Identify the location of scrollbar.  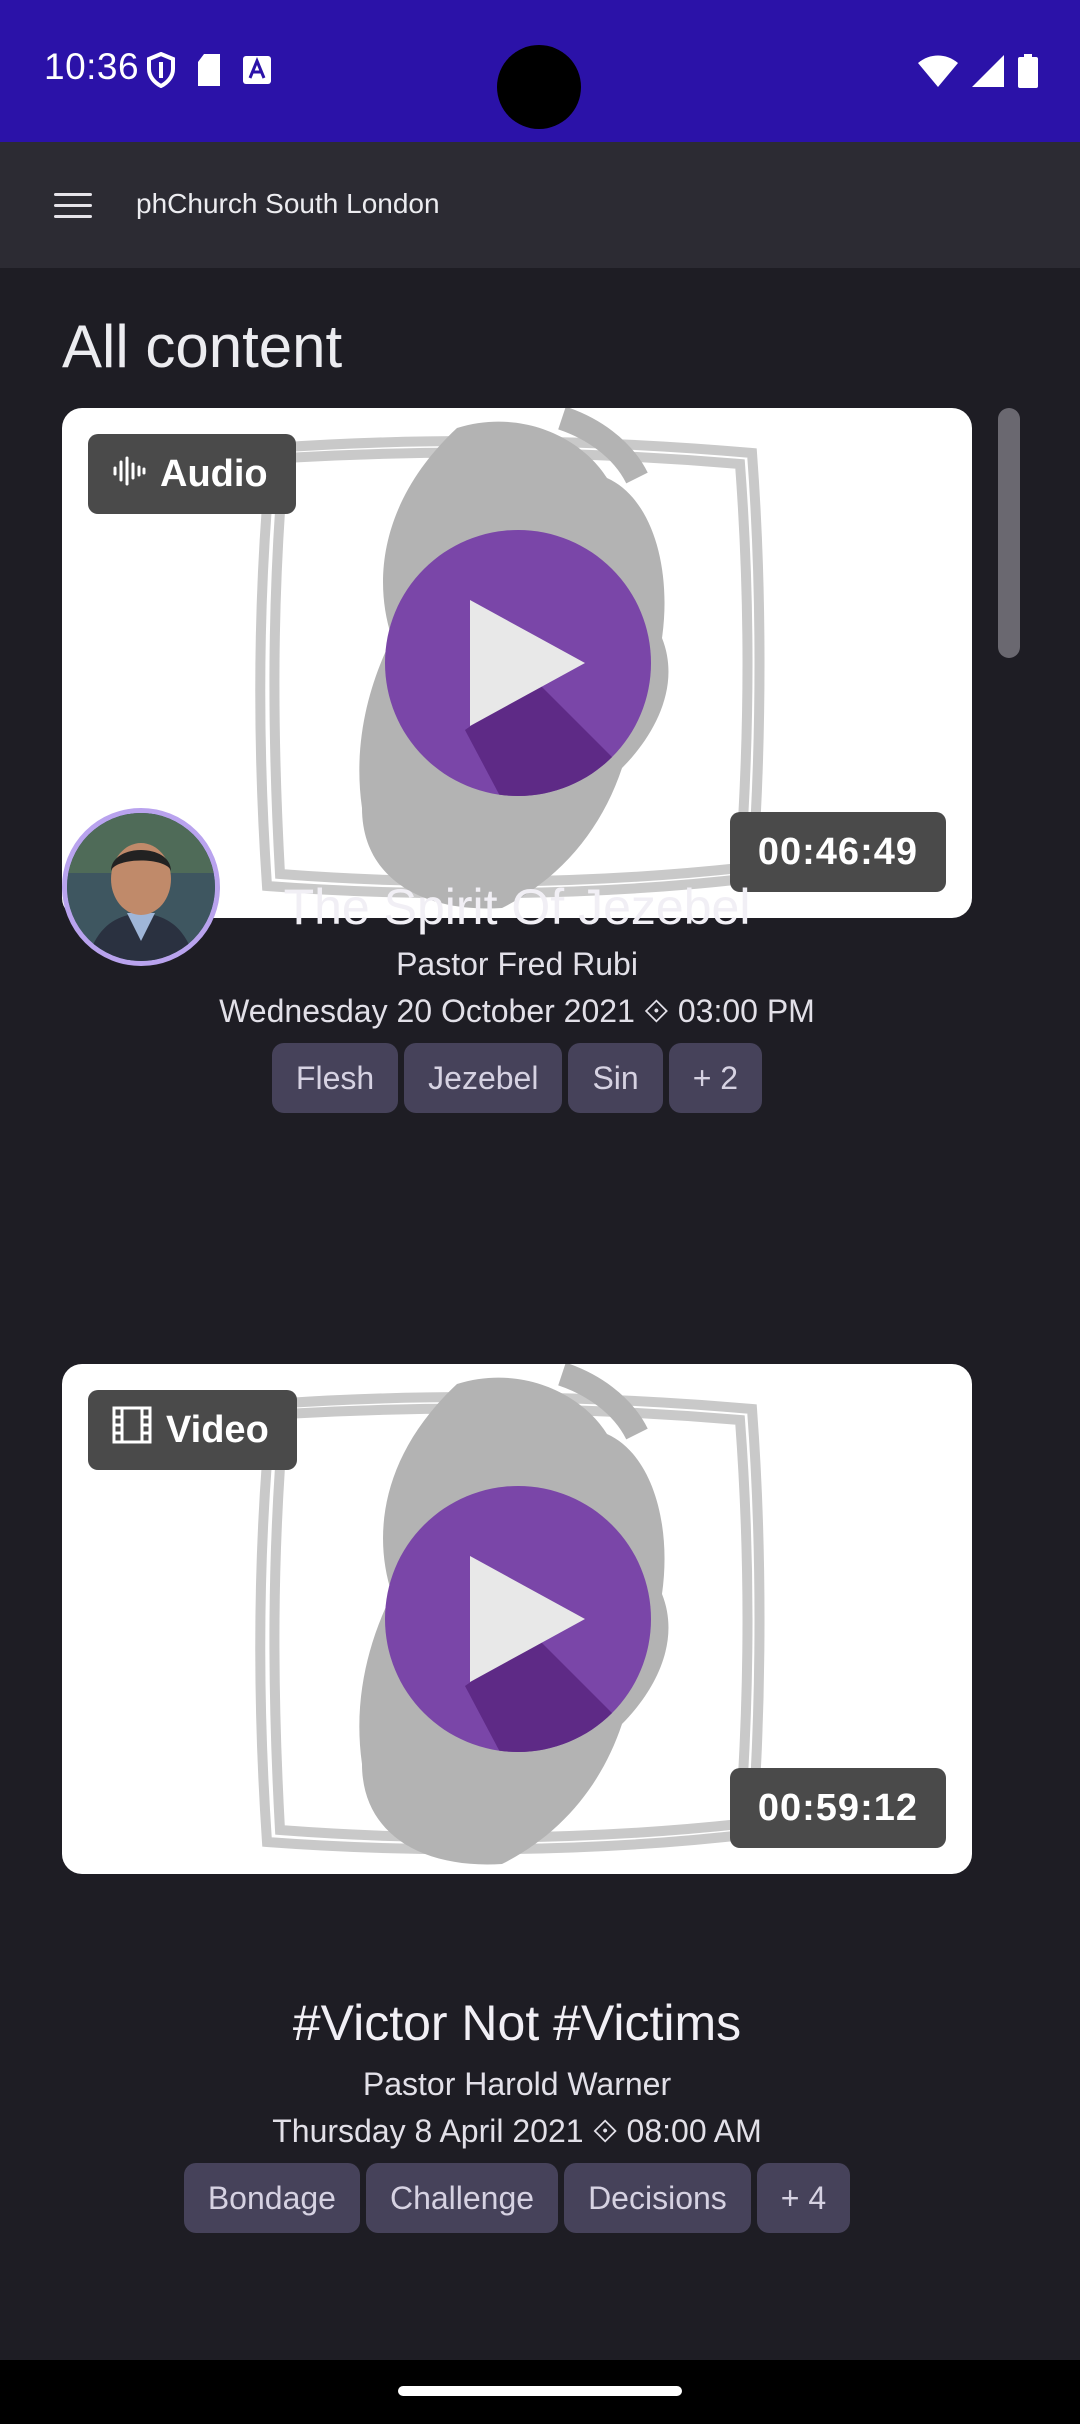
(1009, 533).